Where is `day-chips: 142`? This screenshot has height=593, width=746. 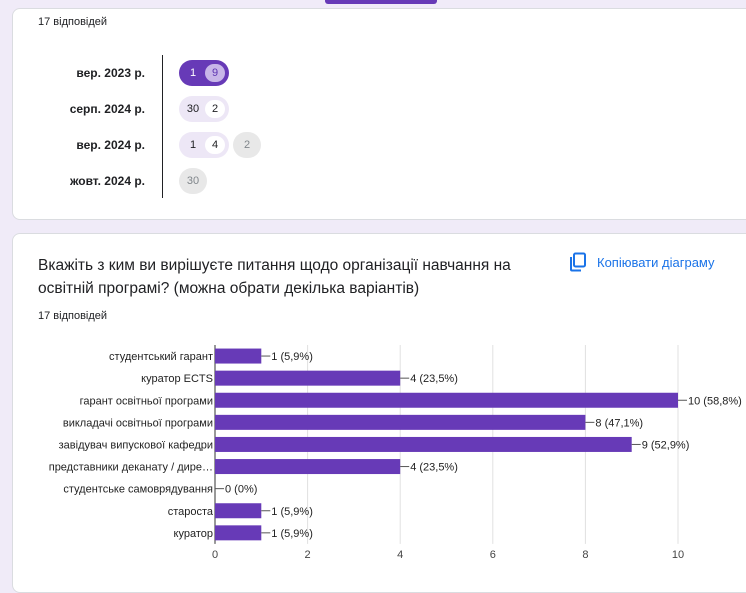 day-chips: 142 is located at coordinates (220, 145).